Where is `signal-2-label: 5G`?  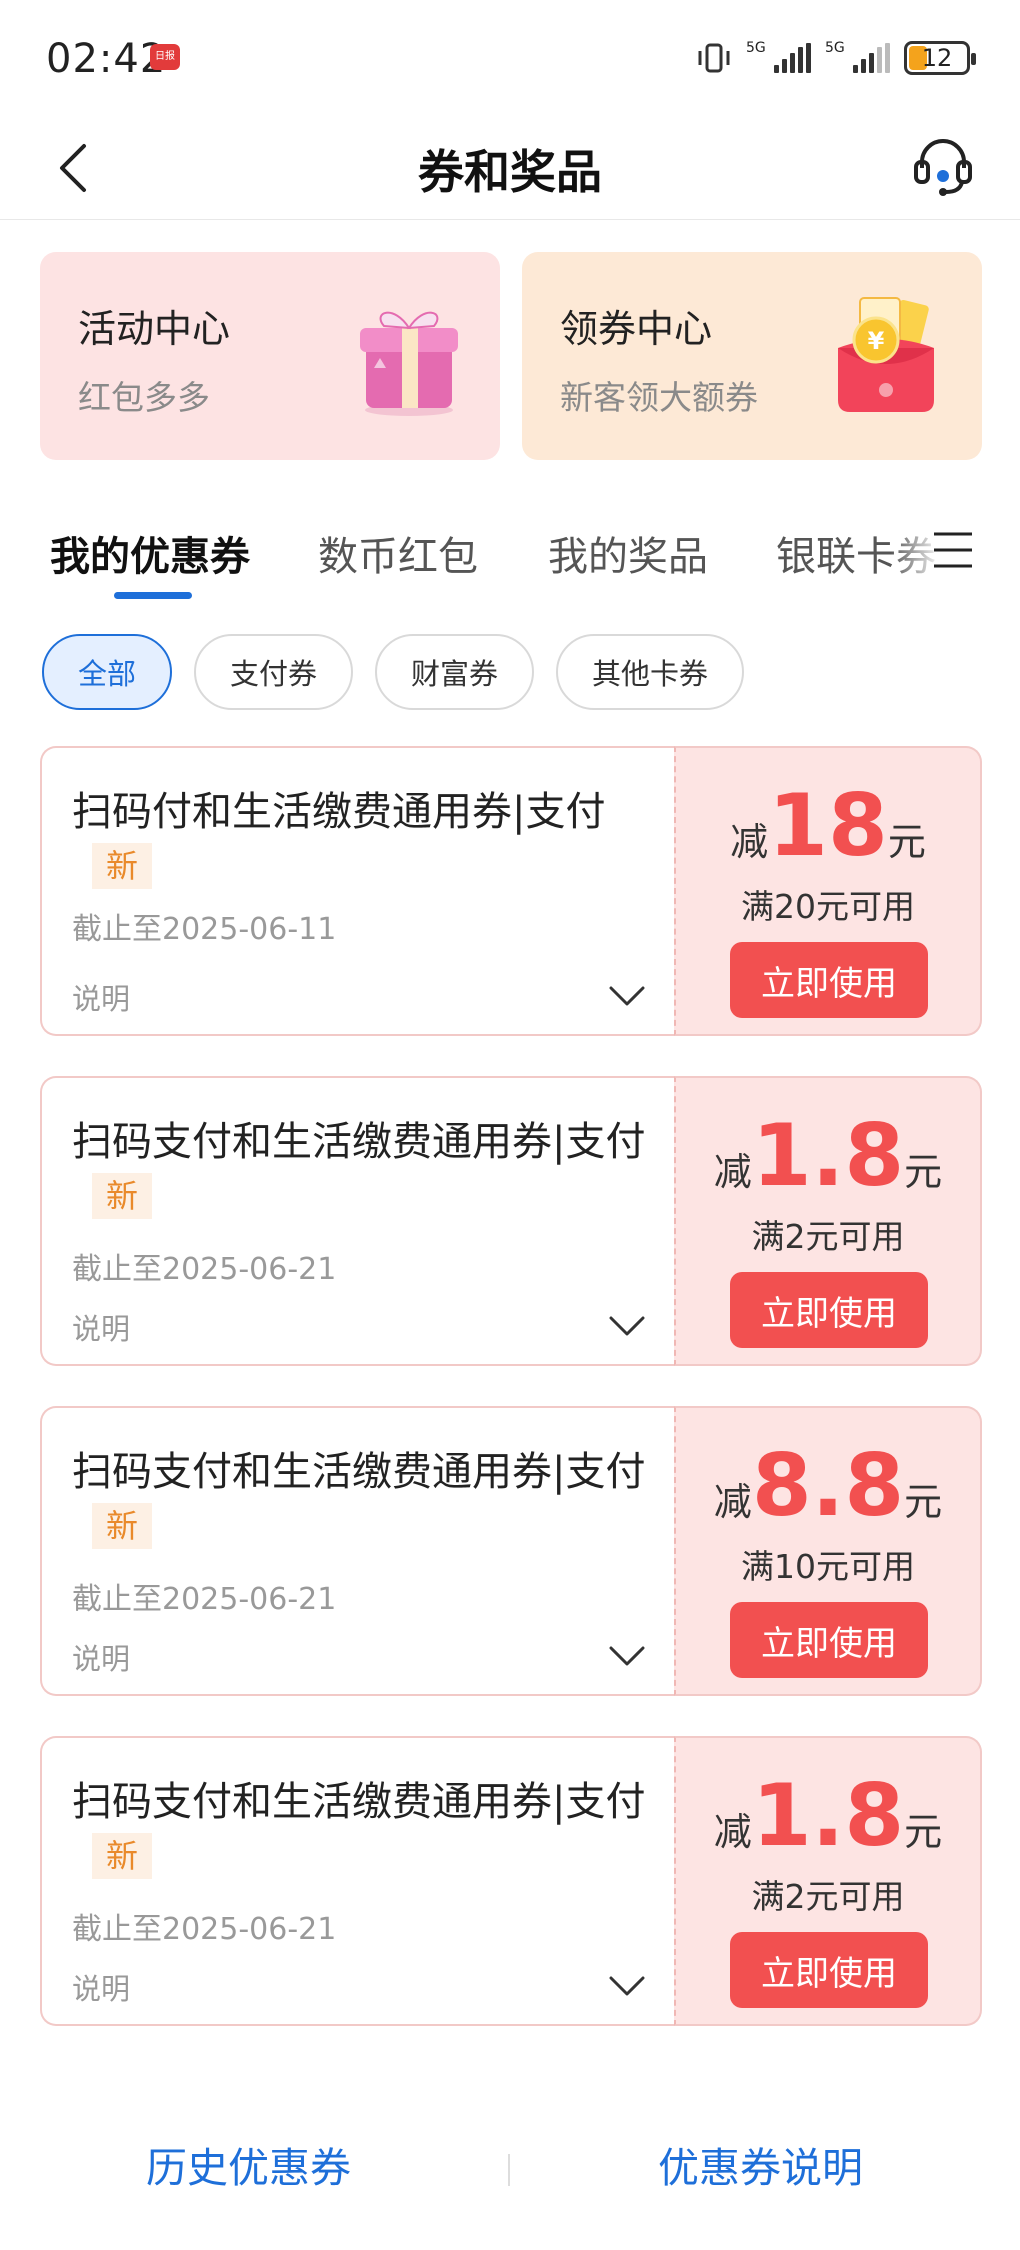 signal-2-label: 5G is located at coordinates (835, 48).